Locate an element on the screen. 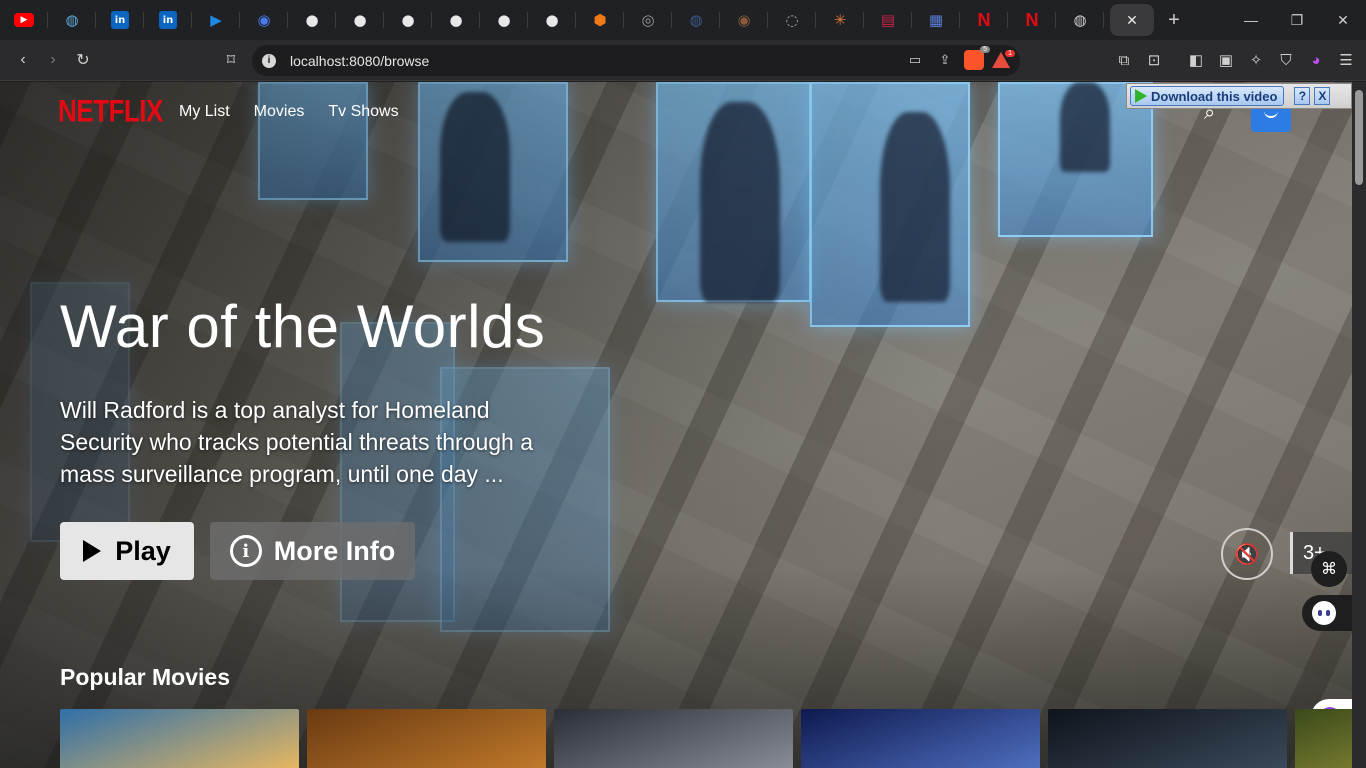  info-icon: i is located at coordinates (245, 551).